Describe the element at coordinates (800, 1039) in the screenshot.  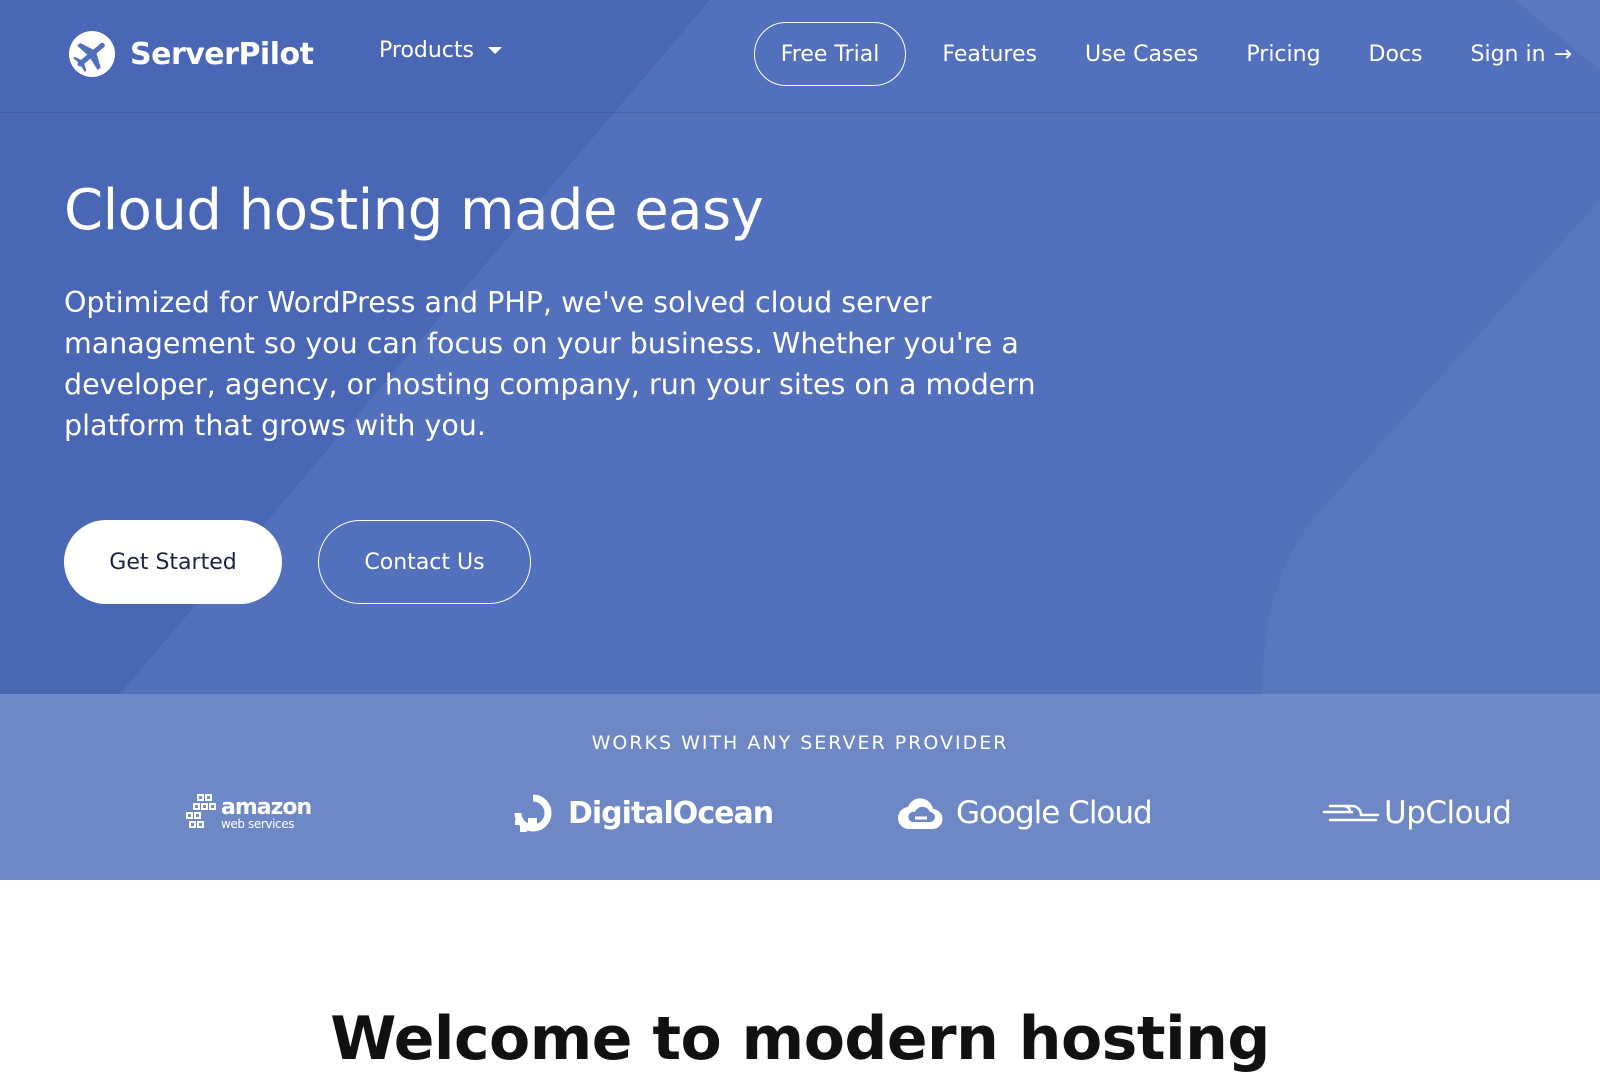
I see `welcome-heading: Welcome to modern hosting` at that location.